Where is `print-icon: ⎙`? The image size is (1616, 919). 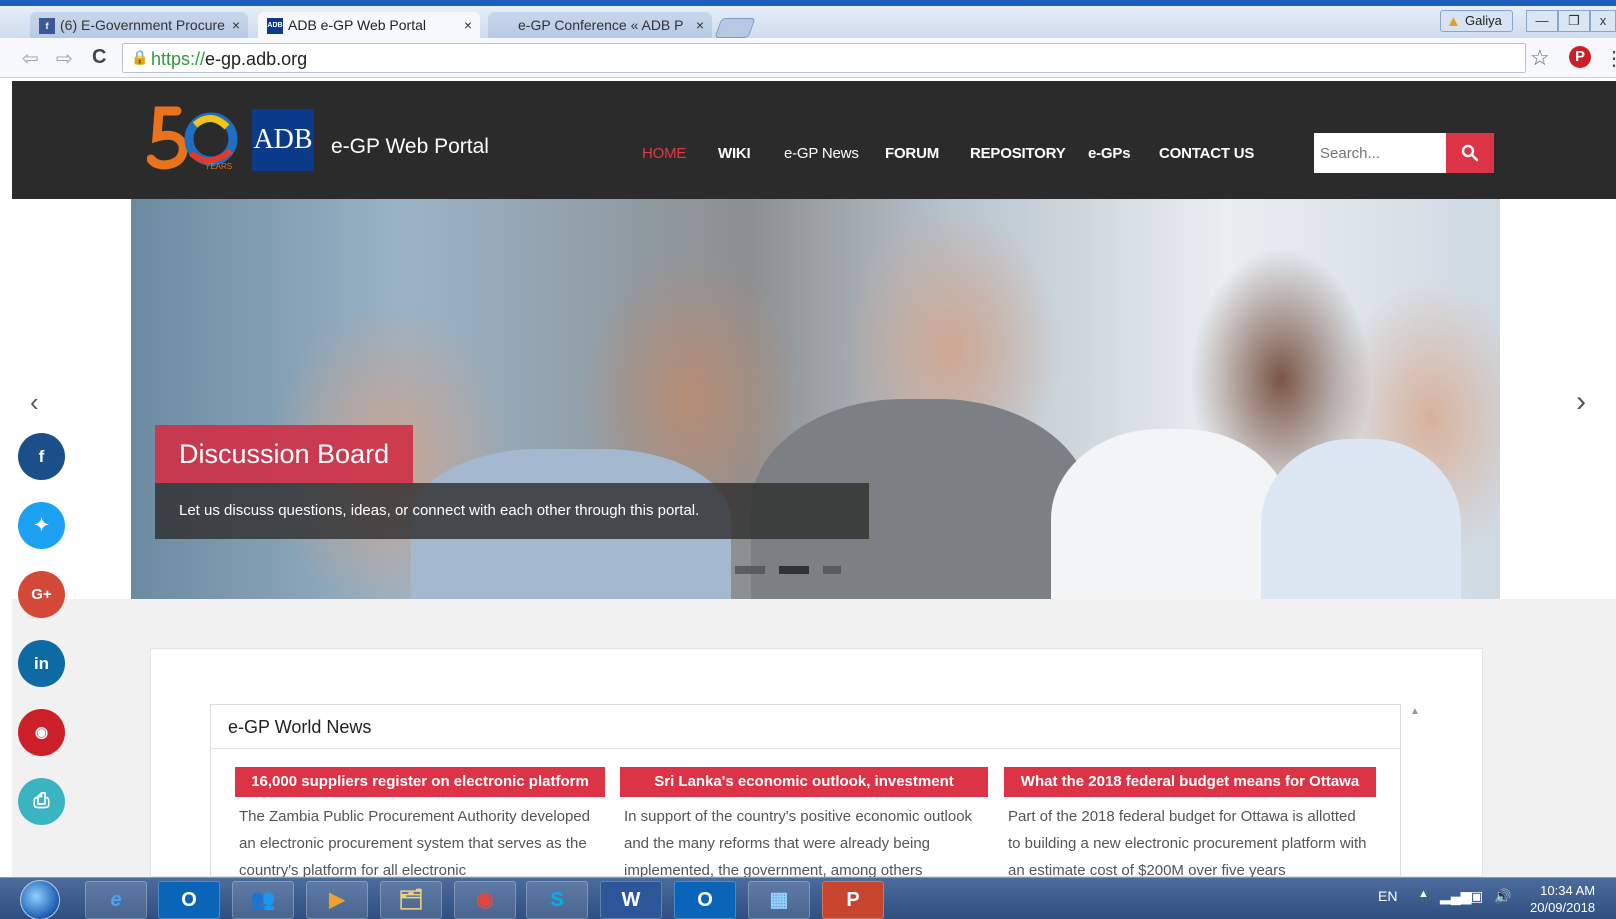
print-icon: ⎙ is located at coordinates (41, 801).